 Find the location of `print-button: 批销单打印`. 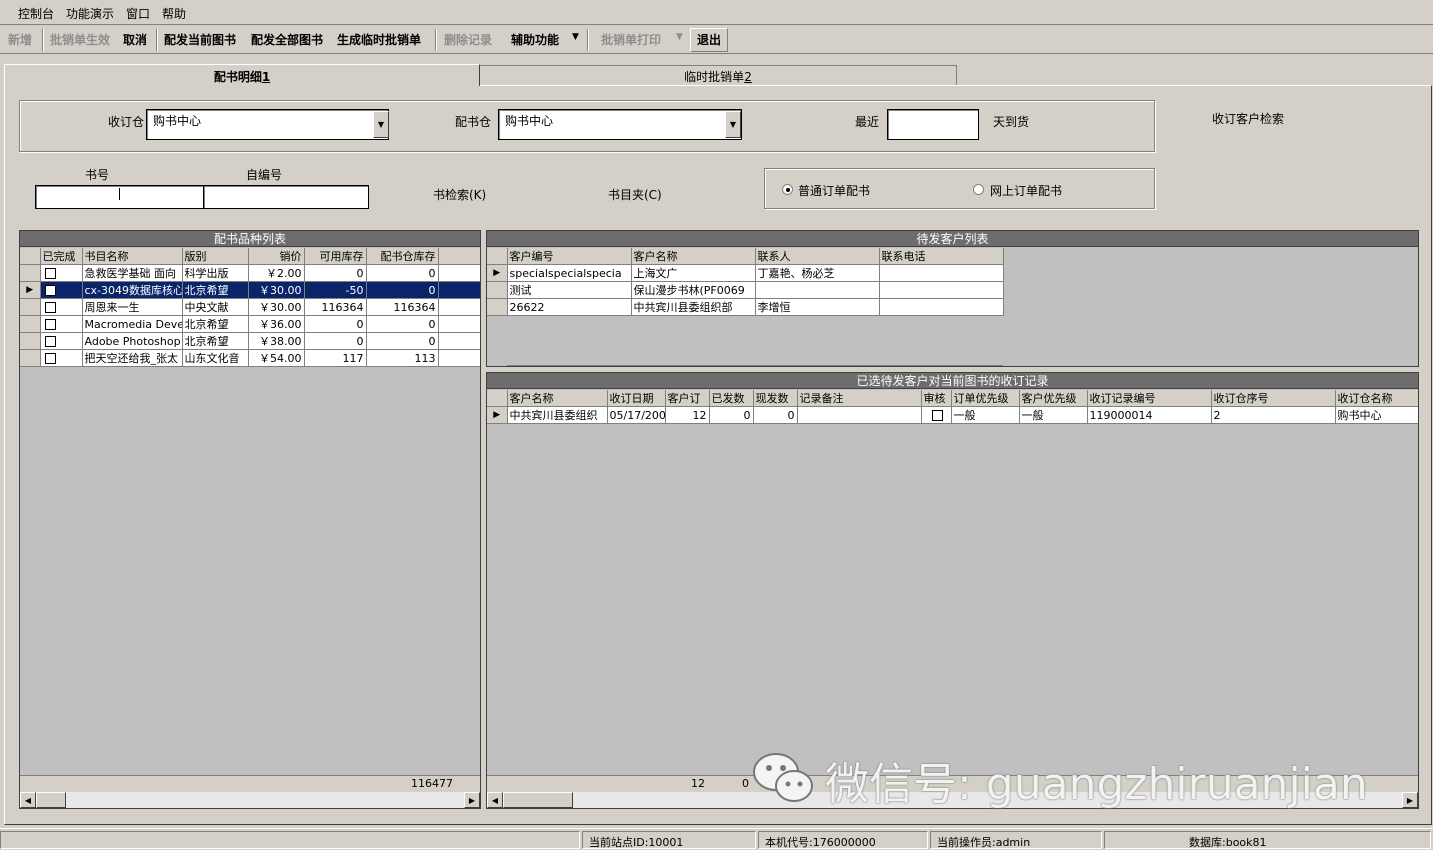

print-button: 批销单打印 is located at coordinates (631, 39).